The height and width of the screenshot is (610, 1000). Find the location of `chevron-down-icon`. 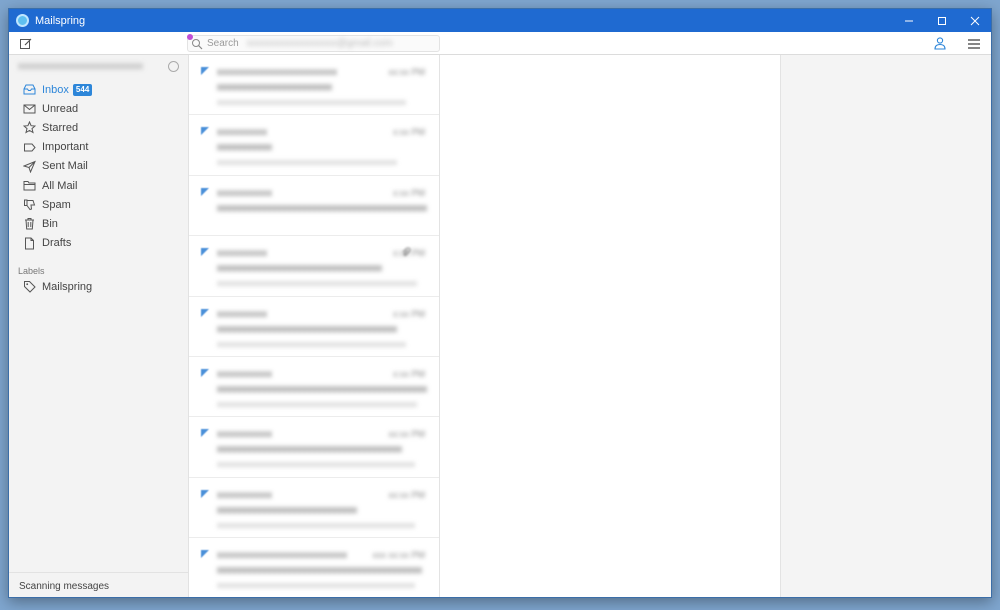

chevron-down-icon is located at coordinates (173, 66).